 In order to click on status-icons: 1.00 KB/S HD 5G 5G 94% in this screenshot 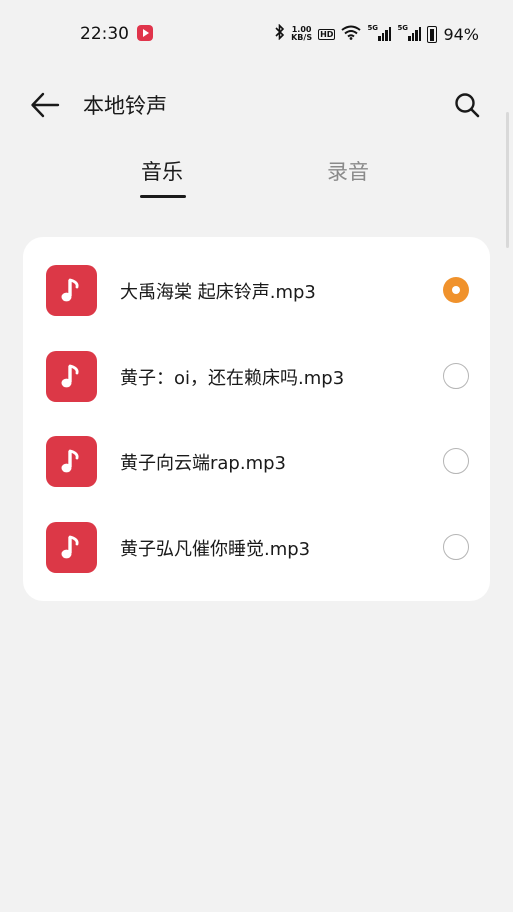, I will do `click(377, 33)`.